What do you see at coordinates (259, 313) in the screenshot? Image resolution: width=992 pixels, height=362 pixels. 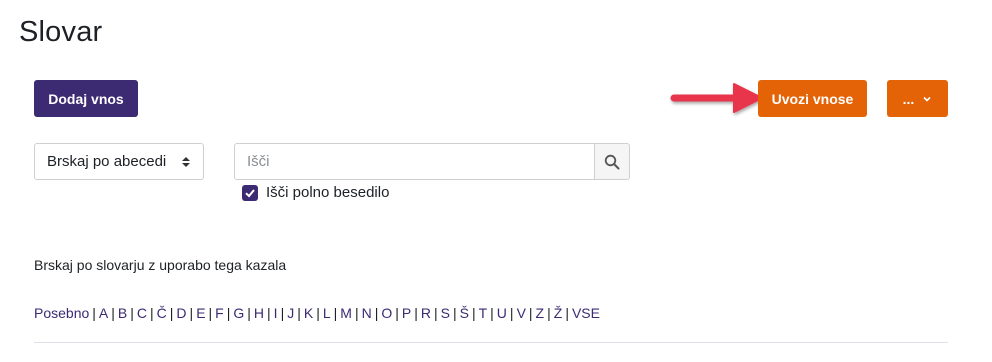 I see `index-letter-link: H` at bounding box center [259, 313].